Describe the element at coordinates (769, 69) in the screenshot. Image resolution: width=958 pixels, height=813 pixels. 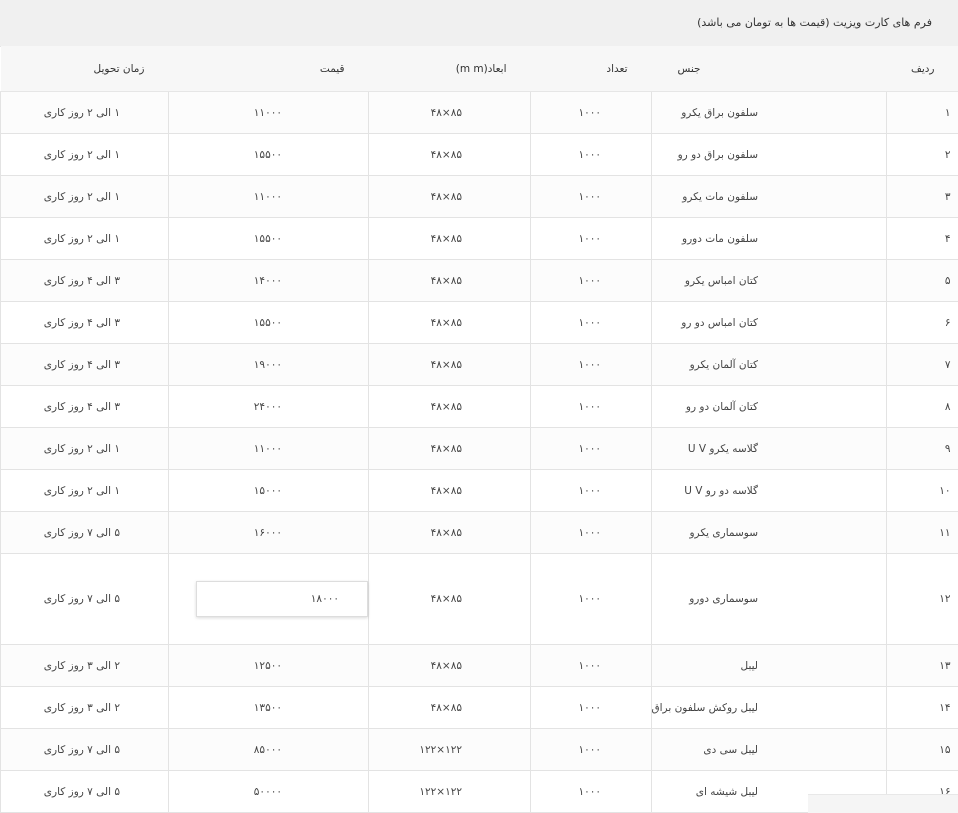
I see `header-material: جنس` at that location.